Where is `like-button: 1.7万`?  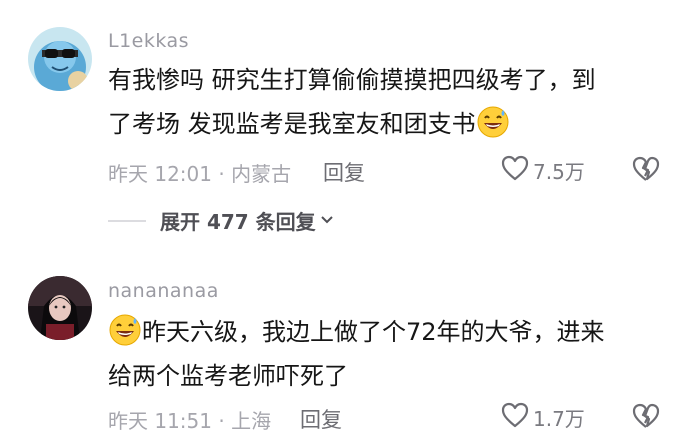
like-button: 1.7万 is located at coordinates (543, 417).